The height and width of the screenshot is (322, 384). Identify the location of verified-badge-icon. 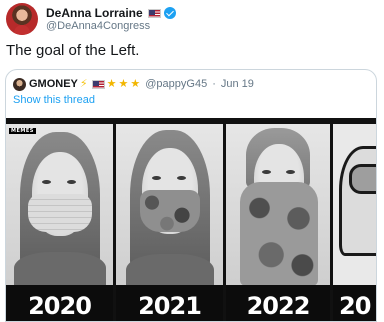
(169, 13).